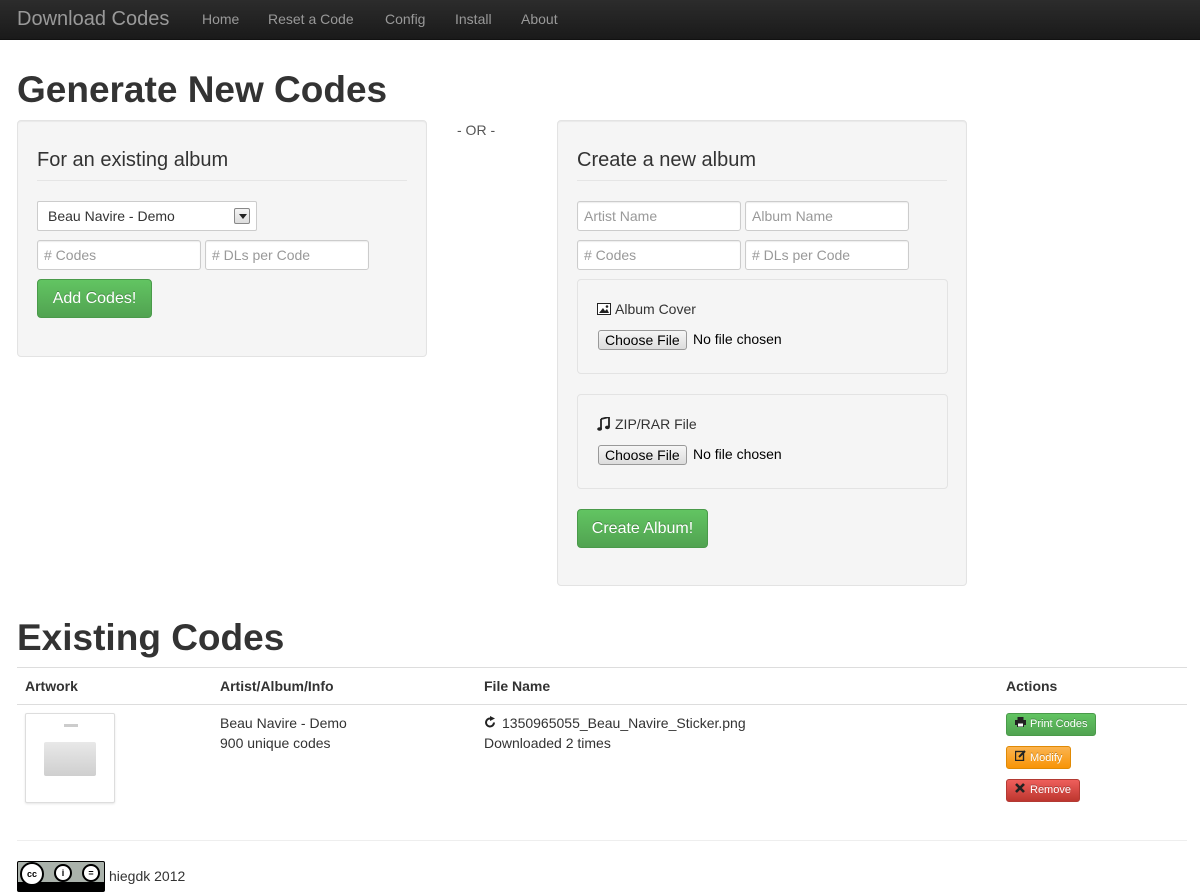  I want to click on row-album-name: Beau Navire - Demo, so click(283, 723).